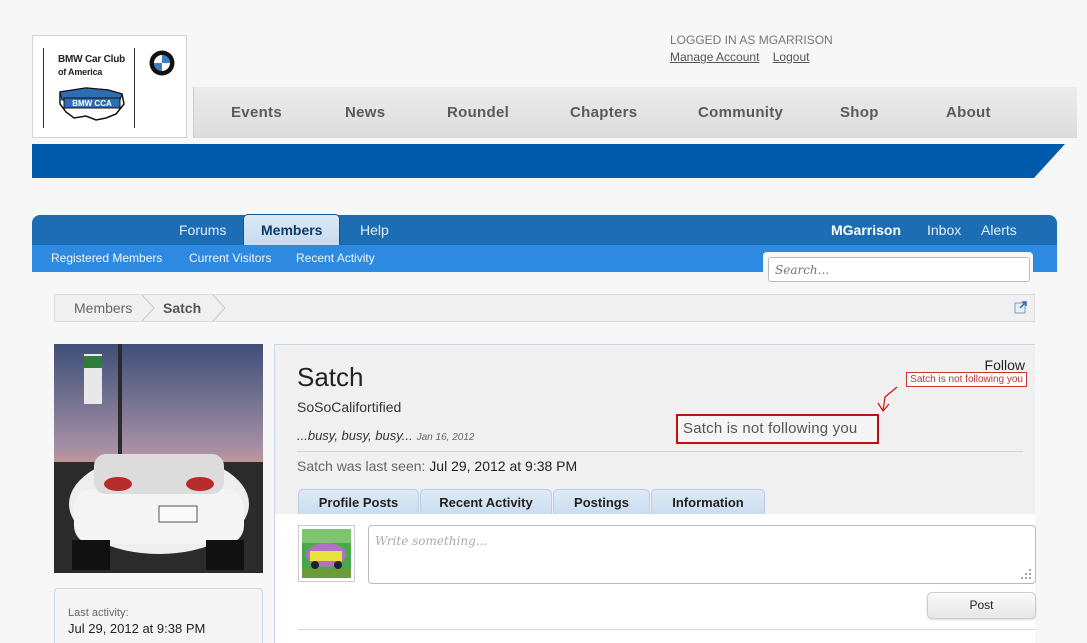 The width and height of the screenshot is (1087, 643). What do you see at coordinates (1021, 307) in the screenshot?
I see `popout-icon` at bounding box center [1021, 307].